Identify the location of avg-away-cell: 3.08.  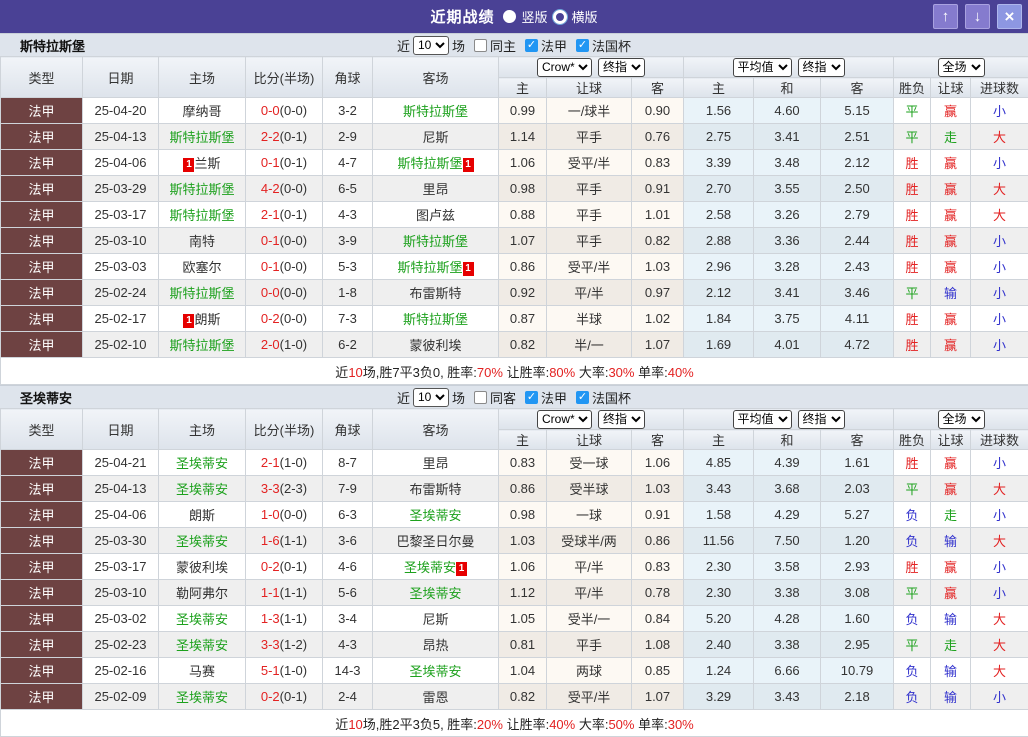
(857, 593).